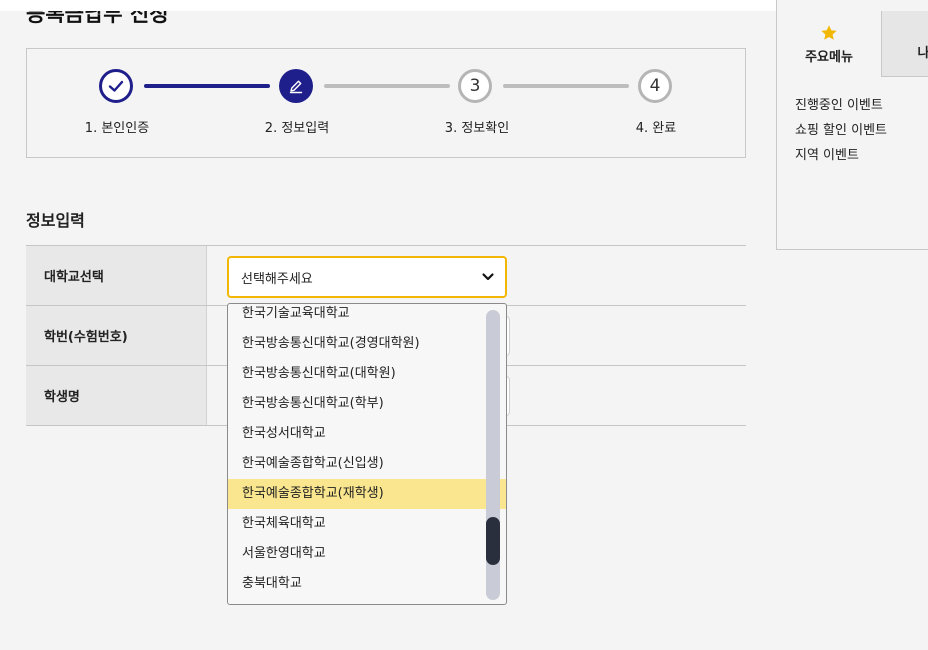  What do you see at coordinates (357, 554) in the screenshot?
I see `dropdown-option: 서울한영대학교` at bounding box center [357, 554].